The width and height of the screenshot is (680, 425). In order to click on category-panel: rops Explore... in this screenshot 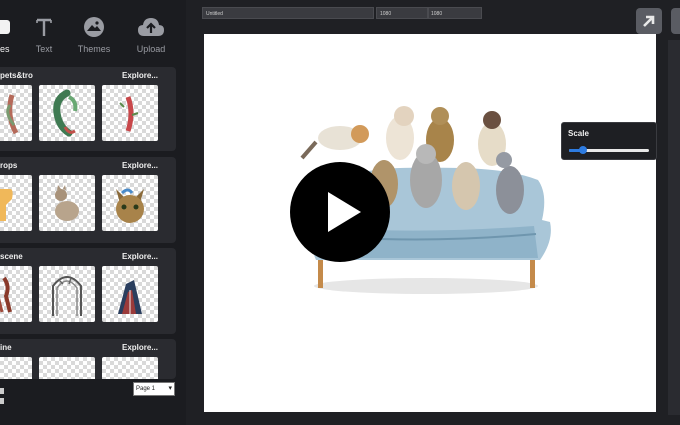, I will do `click(88, 200)`.